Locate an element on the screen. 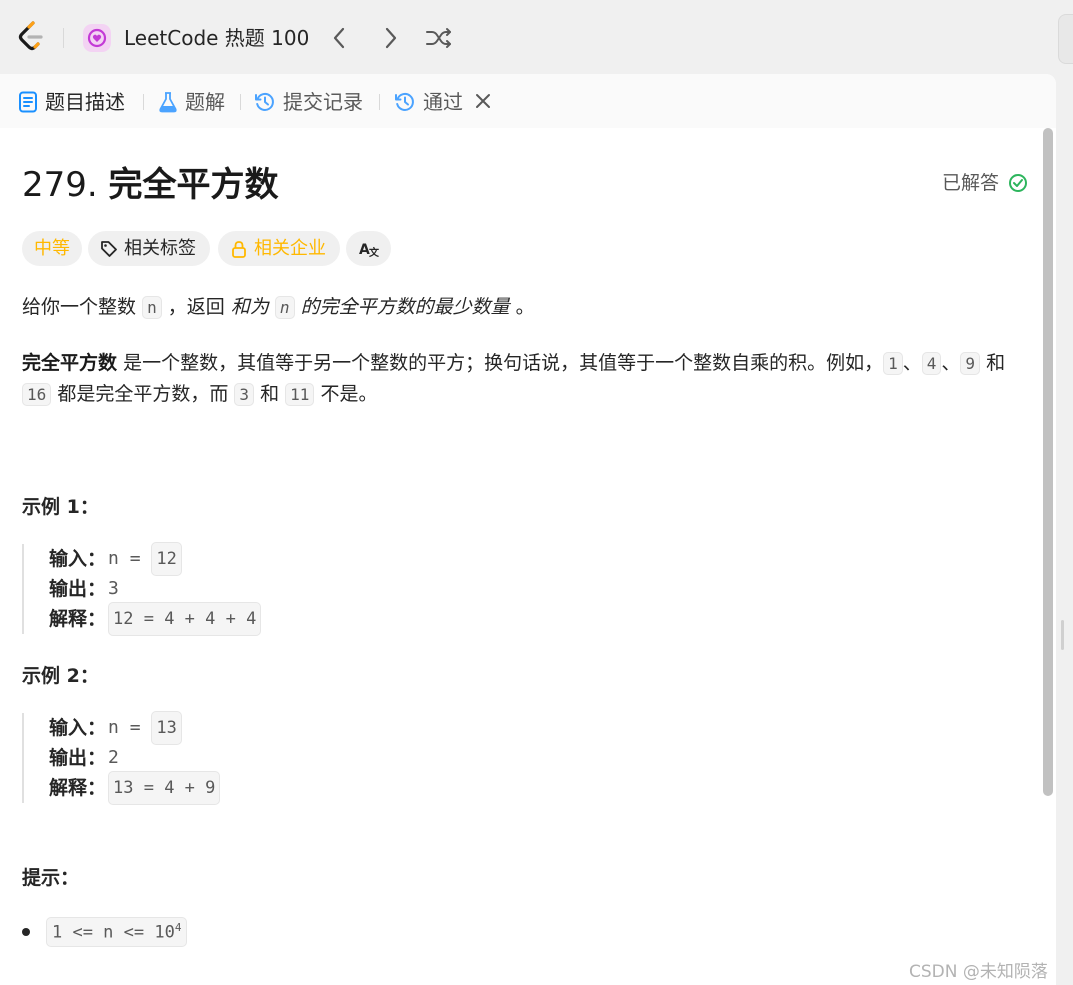 Image resolution: width=1073 pixels, height=985 pixels. close-icon is located at coordinates (483, 101).